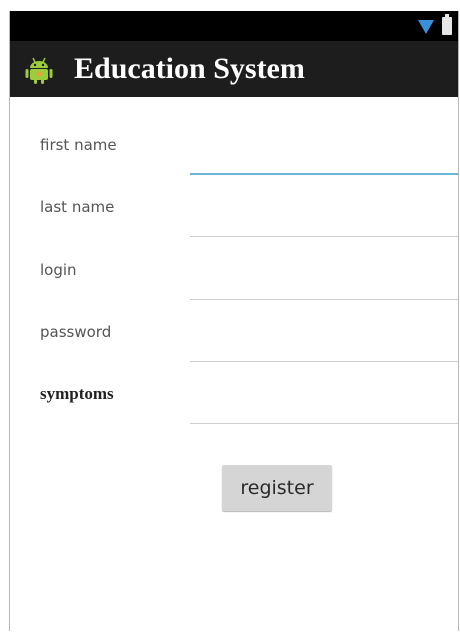 The width and height of the screenshot is (460, 634). I want to click on last-name-field, so click(324, 224).